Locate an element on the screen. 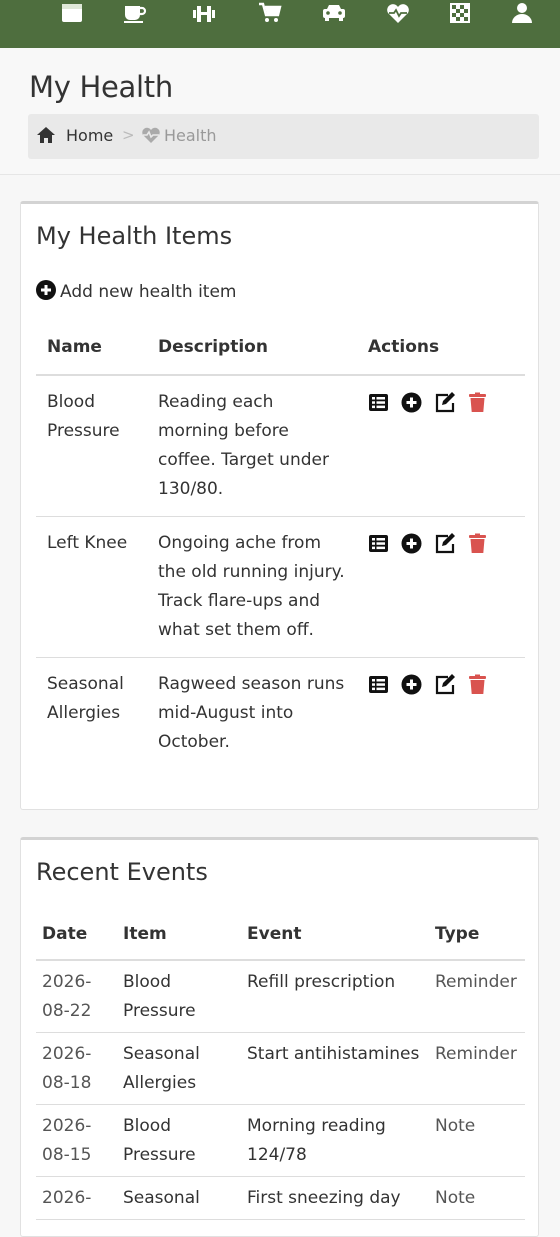 The width and height of the screenshot is (560, 1237). event-description: Start antihistamines is located at coordinates (335, 1068).